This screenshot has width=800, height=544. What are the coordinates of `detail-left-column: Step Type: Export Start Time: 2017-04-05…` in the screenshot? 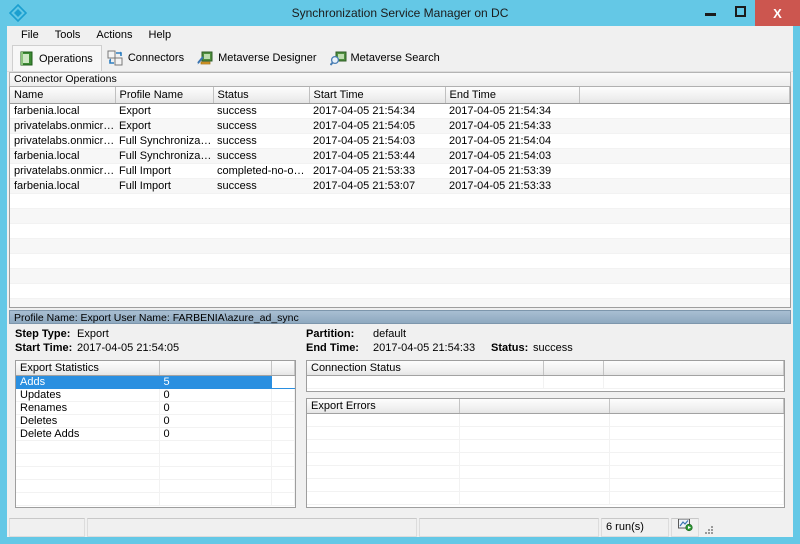 It's located at (152, 416).